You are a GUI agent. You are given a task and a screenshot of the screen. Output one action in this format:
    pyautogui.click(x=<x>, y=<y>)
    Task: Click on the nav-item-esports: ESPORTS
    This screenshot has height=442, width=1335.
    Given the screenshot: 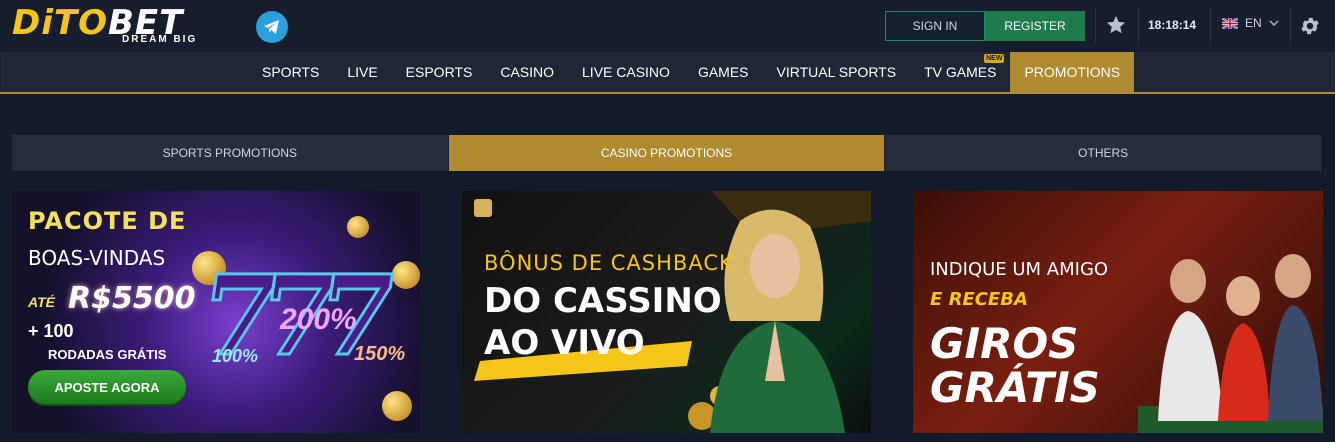 What is the action you would take?
    pyautogui.click(x=439, y=72)
    